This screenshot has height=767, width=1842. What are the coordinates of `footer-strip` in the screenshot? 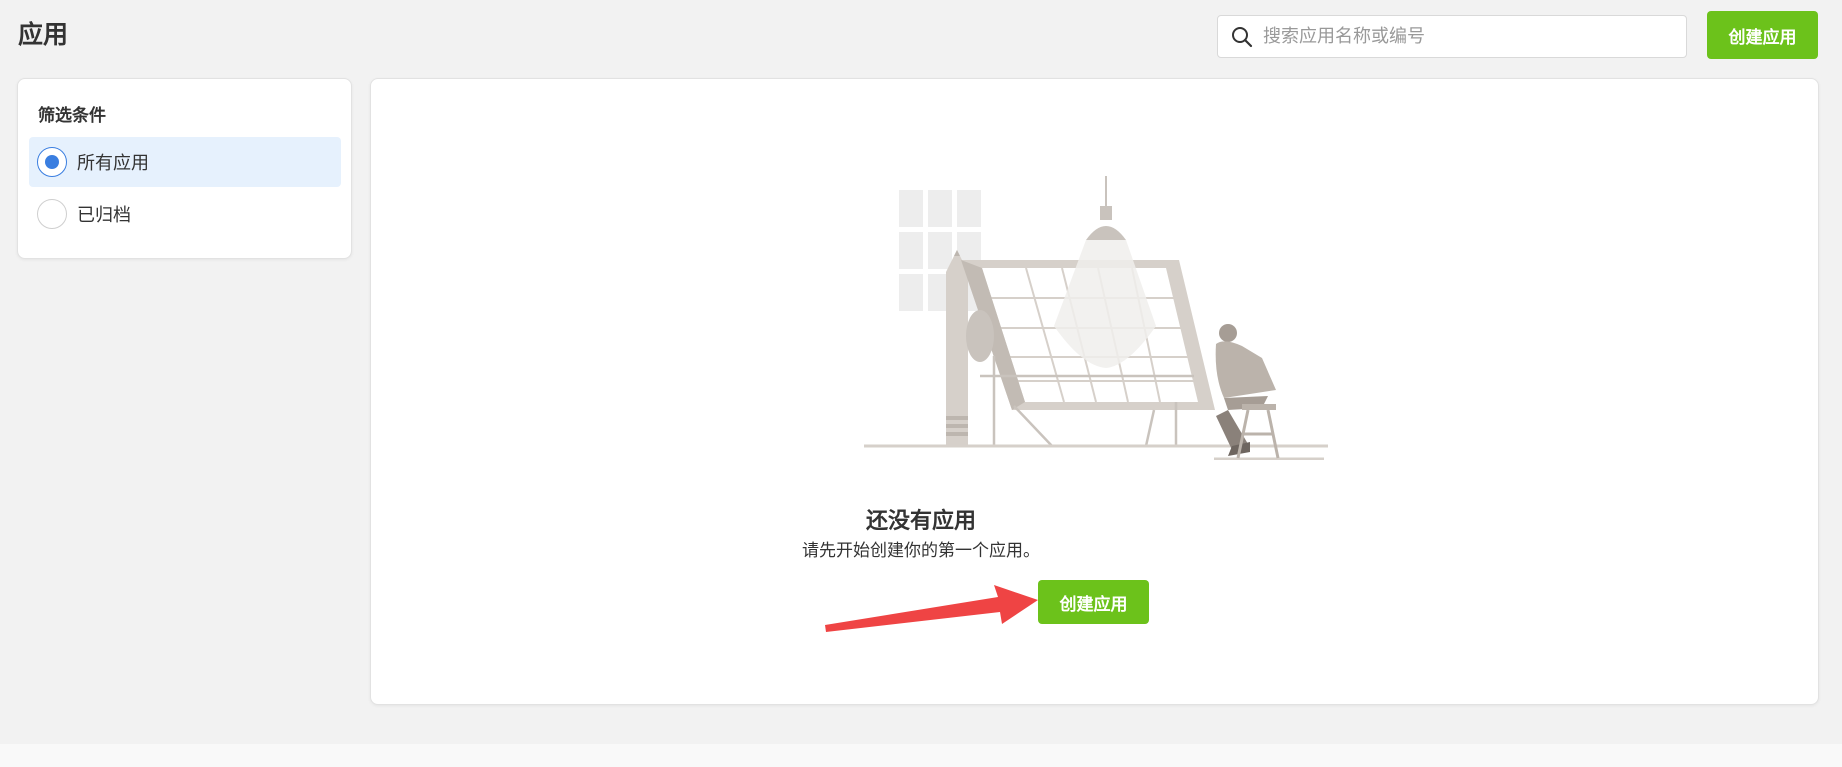 It's located at (921, 755).